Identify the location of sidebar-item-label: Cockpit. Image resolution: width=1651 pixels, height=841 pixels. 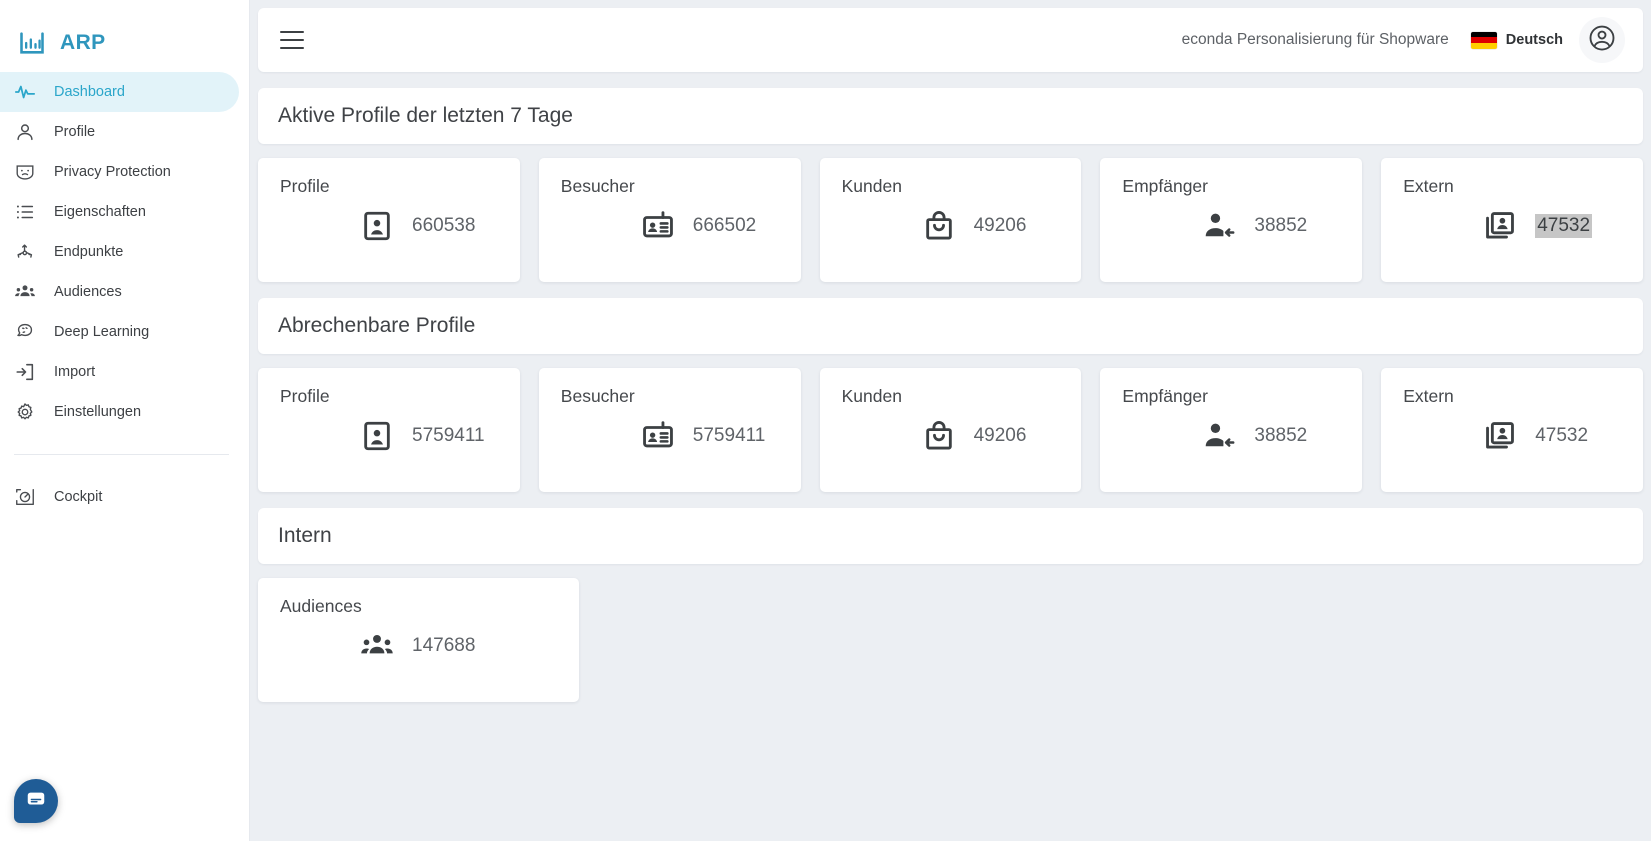
(78, 497).